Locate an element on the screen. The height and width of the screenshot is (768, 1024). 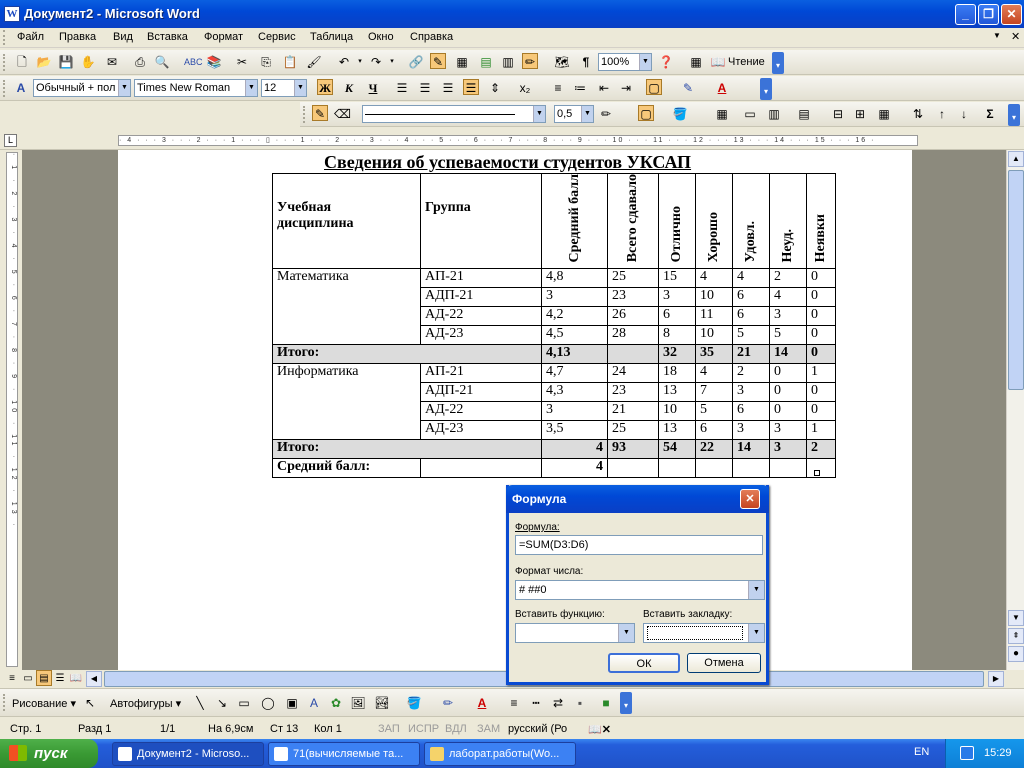
align-right-icon: ☰ is located at coordinates (448, 88).